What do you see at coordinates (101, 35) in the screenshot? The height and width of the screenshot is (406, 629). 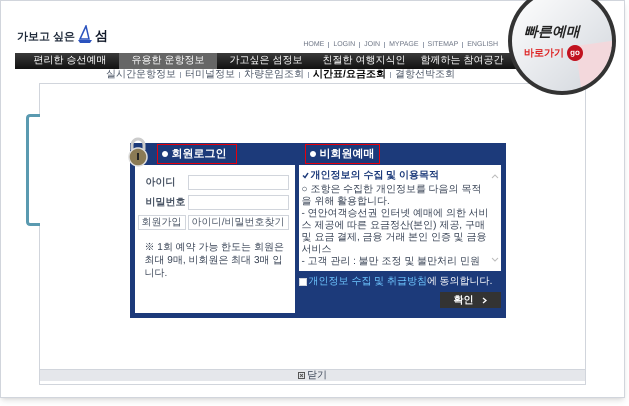 I see `logo-mark: 섬` at bounding box center [101, 35].